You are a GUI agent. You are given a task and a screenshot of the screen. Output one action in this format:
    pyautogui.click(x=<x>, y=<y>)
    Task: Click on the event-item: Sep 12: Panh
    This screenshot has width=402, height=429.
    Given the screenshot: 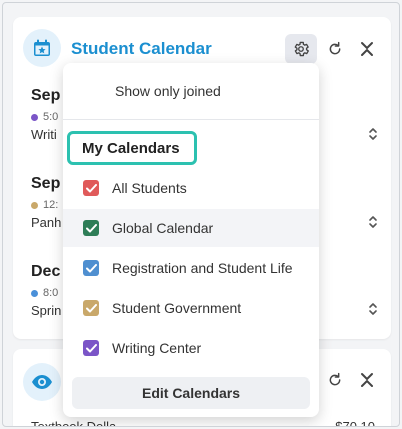 What is the action you would take?
    pyautogui.click(x=46, y=202)
    